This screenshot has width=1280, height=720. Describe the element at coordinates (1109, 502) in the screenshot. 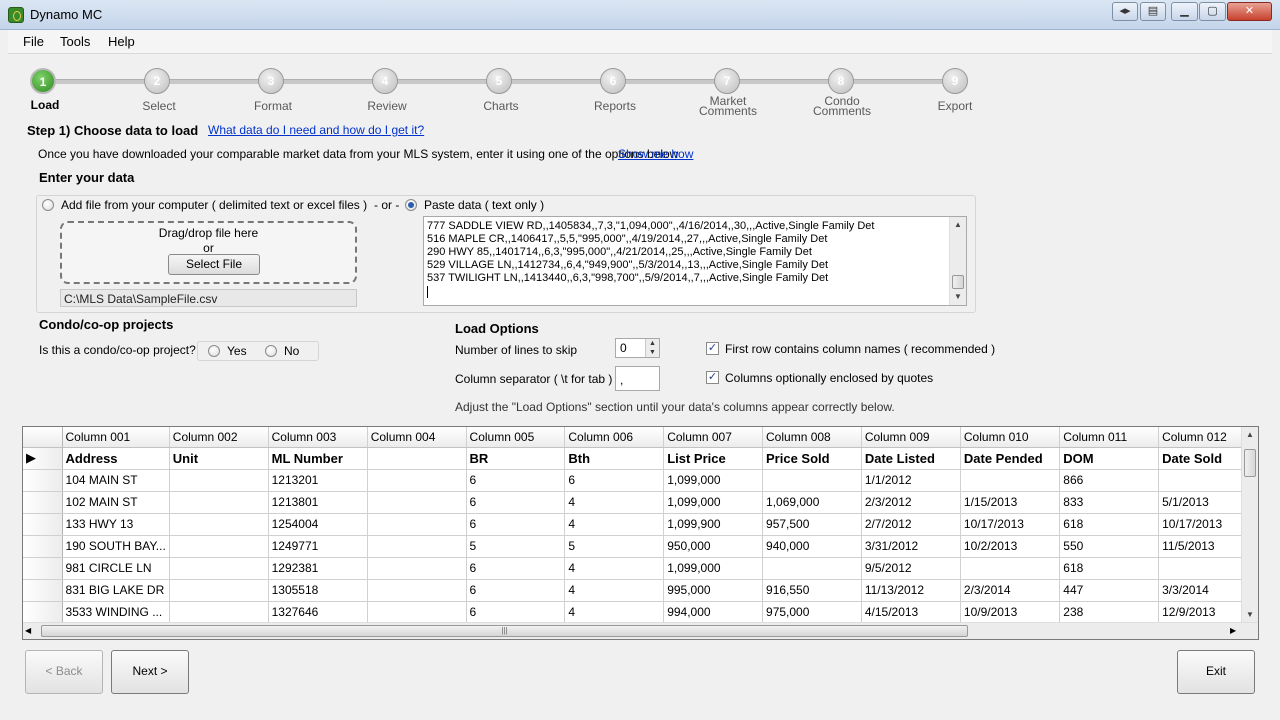

I see `grid-cell: 833` at that location.